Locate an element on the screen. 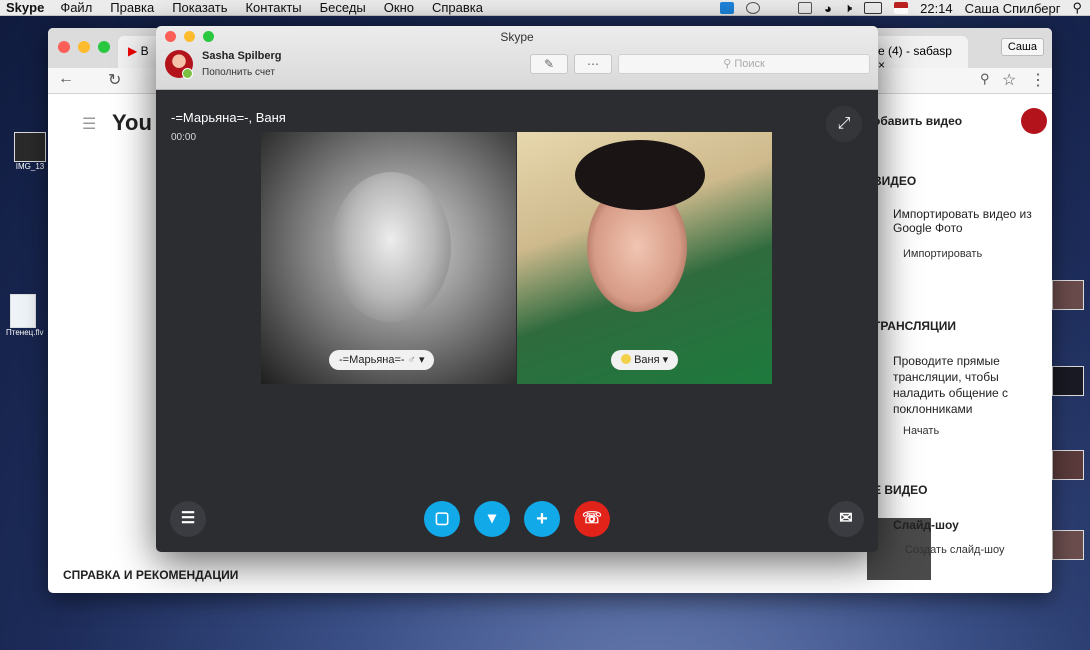 The width and height of the screenshot is (1090, 650). participant-name: Ваня is located at coordinates (647, 360).